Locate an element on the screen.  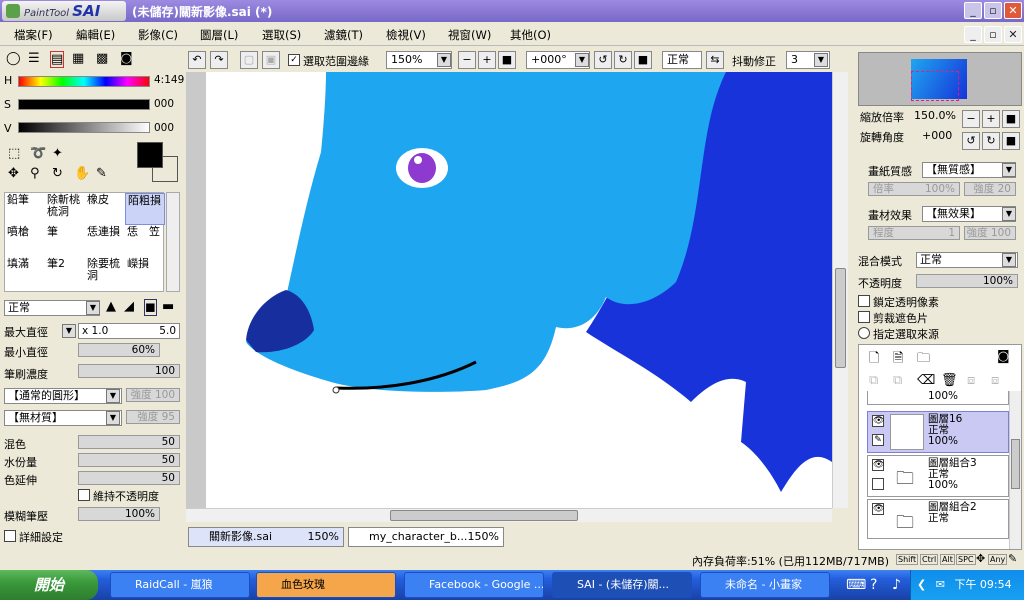
clear-layer-icon: ⌫ is located at coordinates (926, 380).